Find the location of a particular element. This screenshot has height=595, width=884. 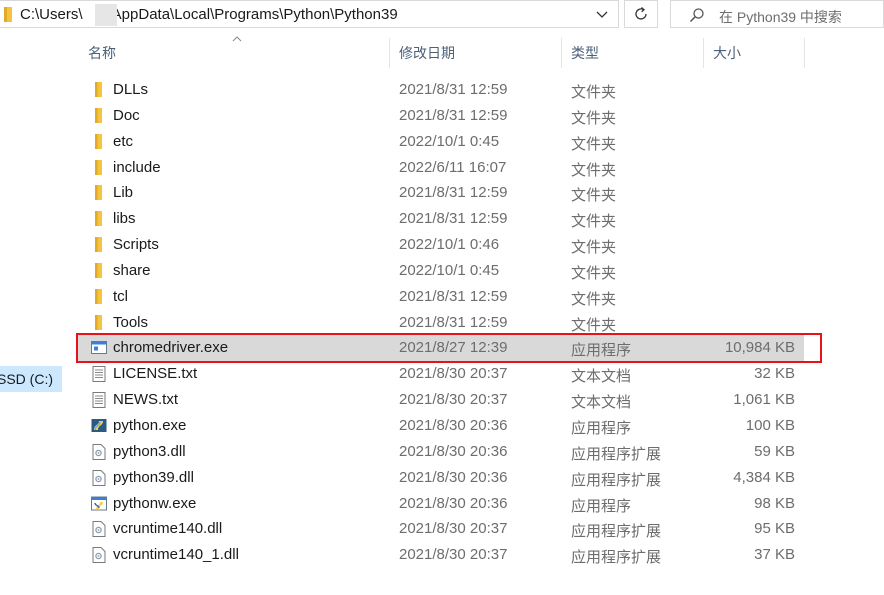

file-name: libs is located at coordinates (124, 218).